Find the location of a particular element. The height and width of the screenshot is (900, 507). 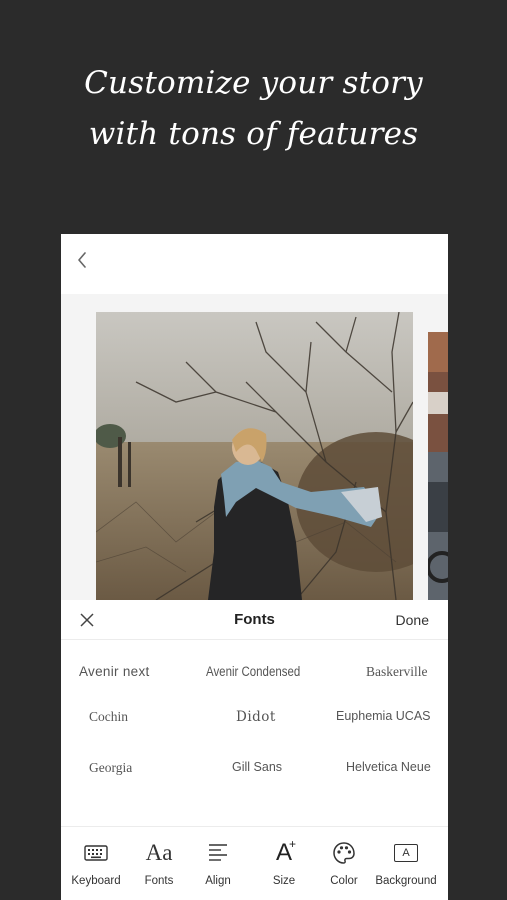

font-option-baskerville: Baskerville is located at coordinates (396, 672).